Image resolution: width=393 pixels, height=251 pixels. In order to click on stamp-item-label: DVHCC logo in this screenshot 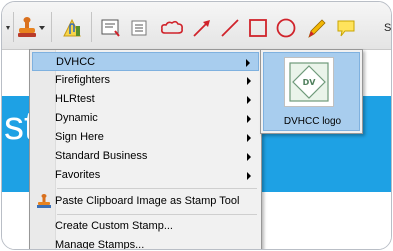, I will do `click(312, 121)`.